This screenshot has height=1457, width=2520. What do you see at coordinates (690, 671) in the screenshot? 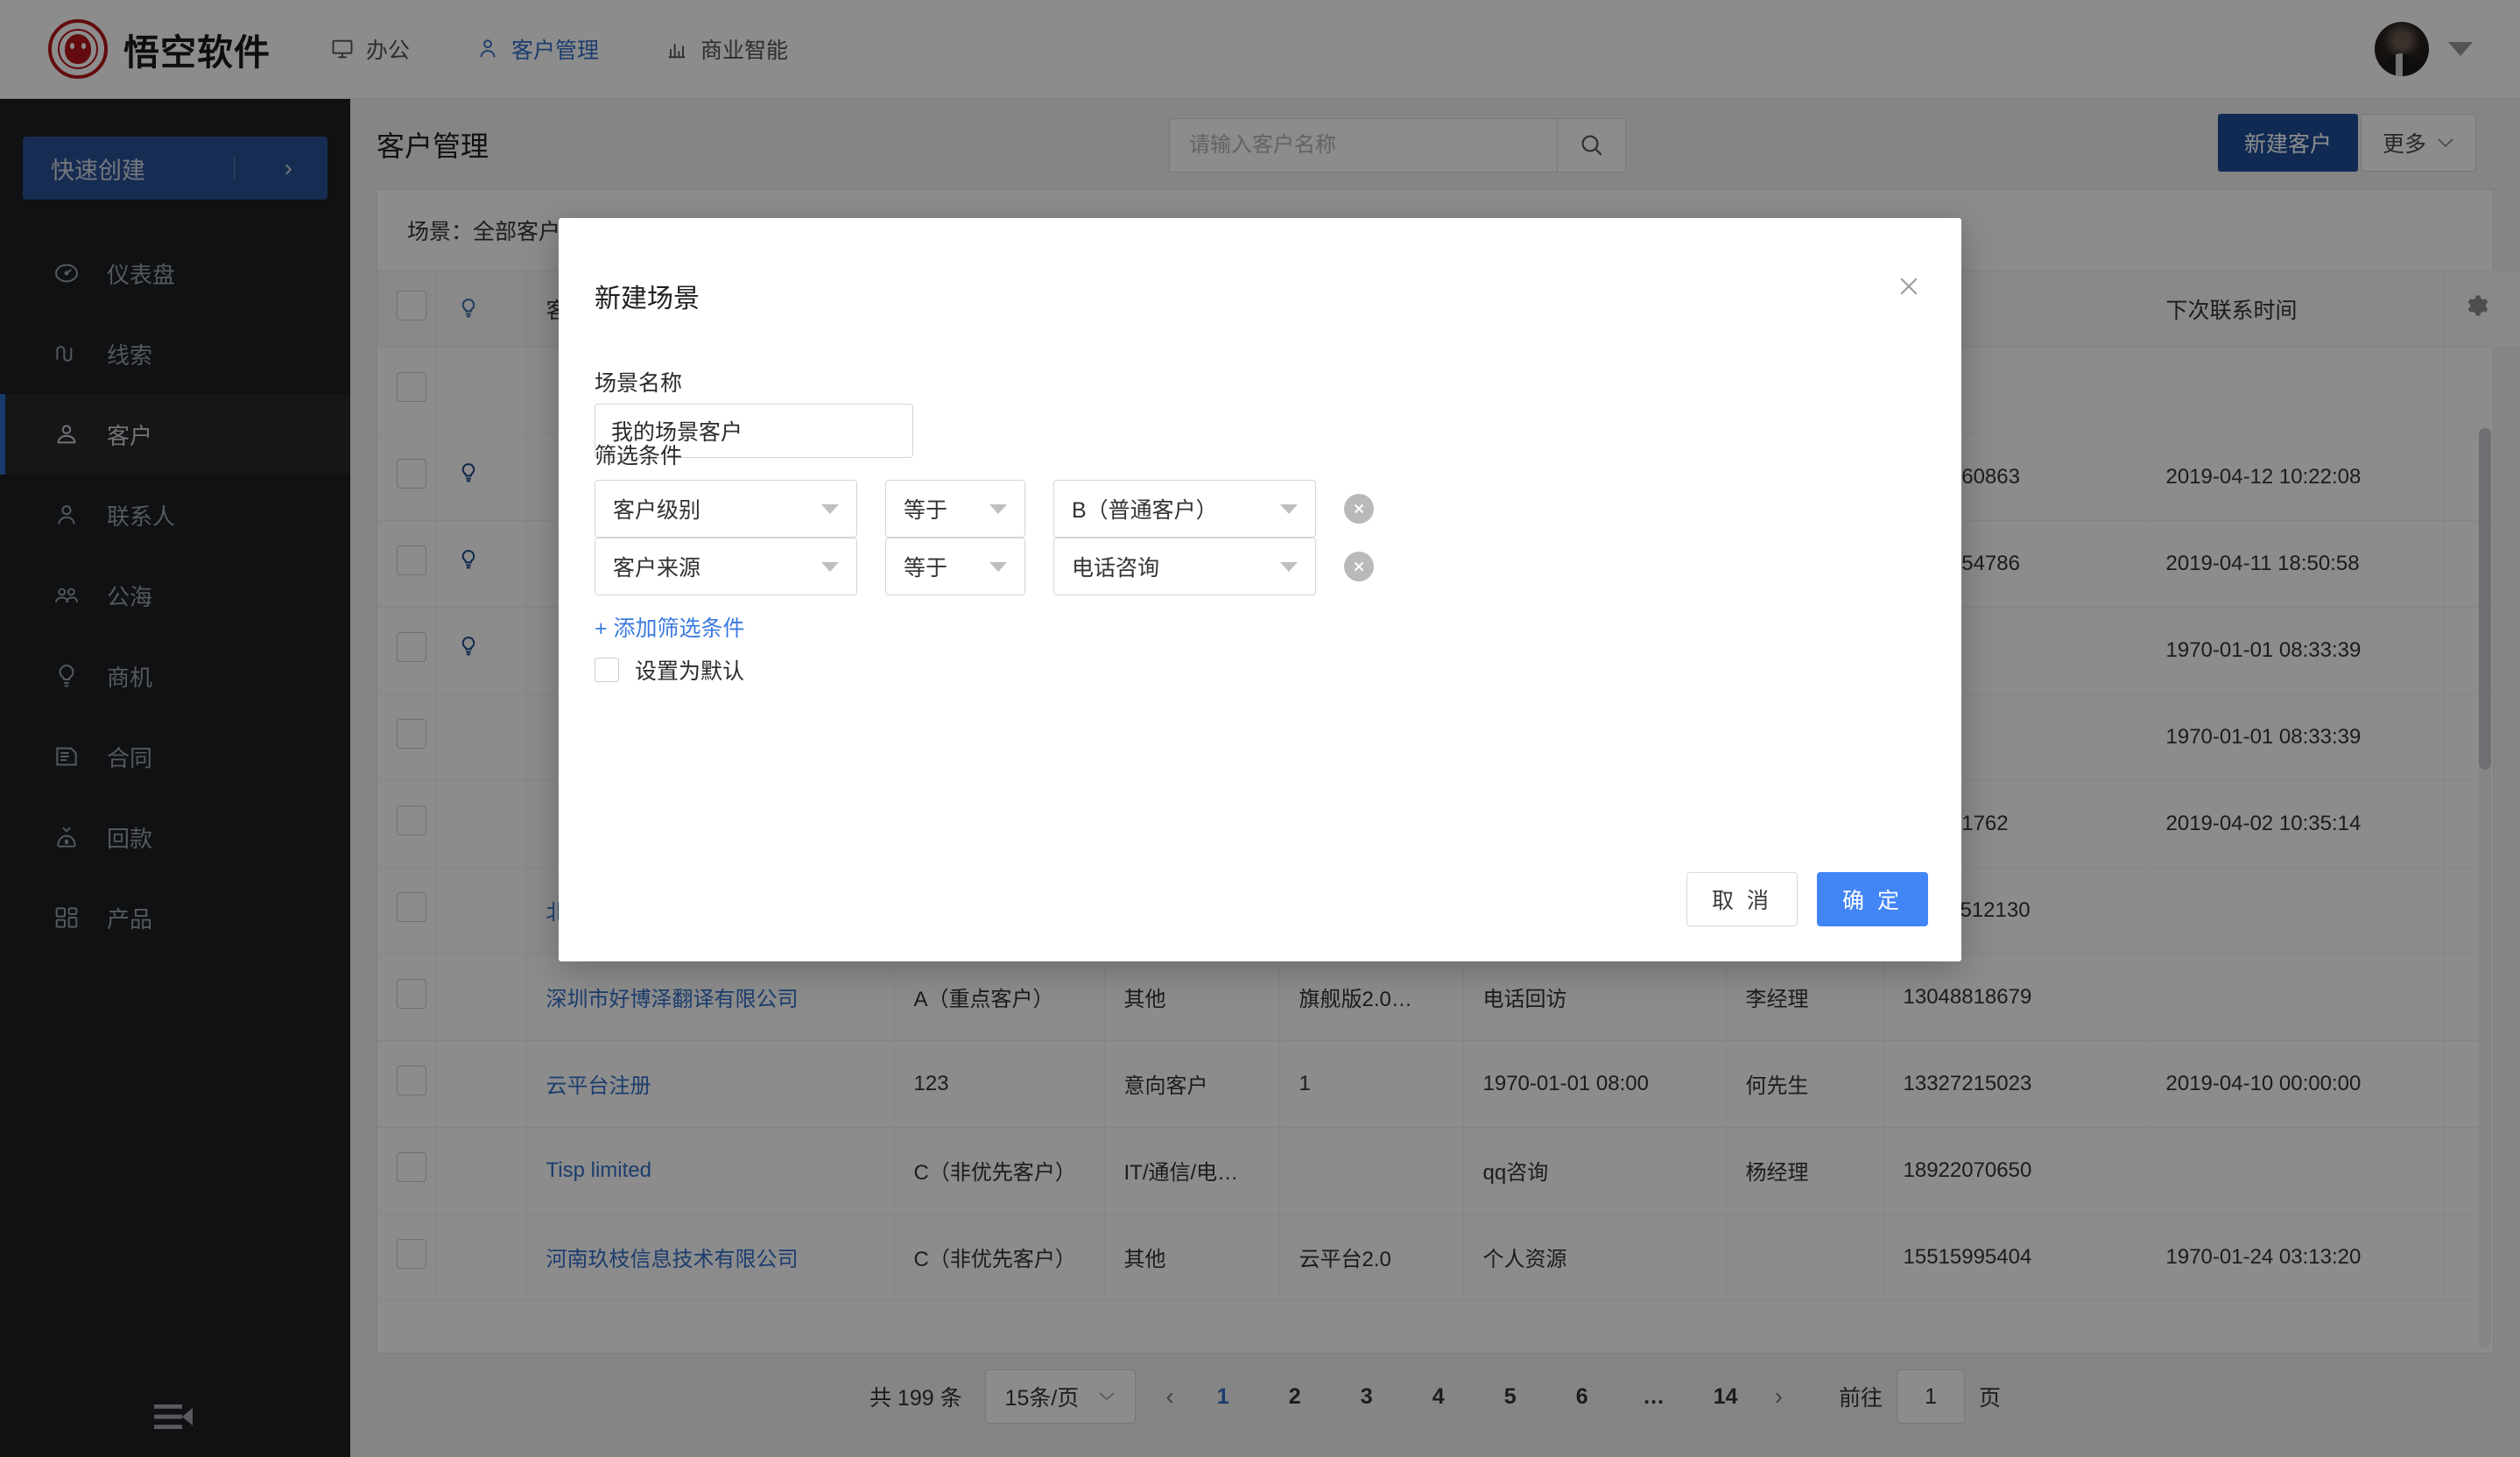
I see `set-default-label: 设置为默认` at bounding box center [690, 671].